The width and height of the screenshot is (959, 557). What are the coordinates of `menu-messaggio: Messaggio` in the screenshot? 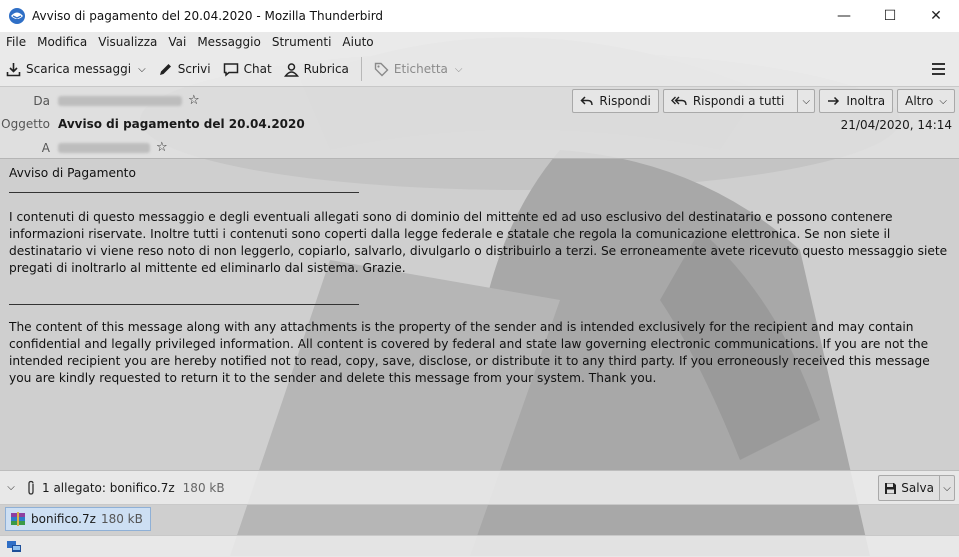 It's located at (228, 42).